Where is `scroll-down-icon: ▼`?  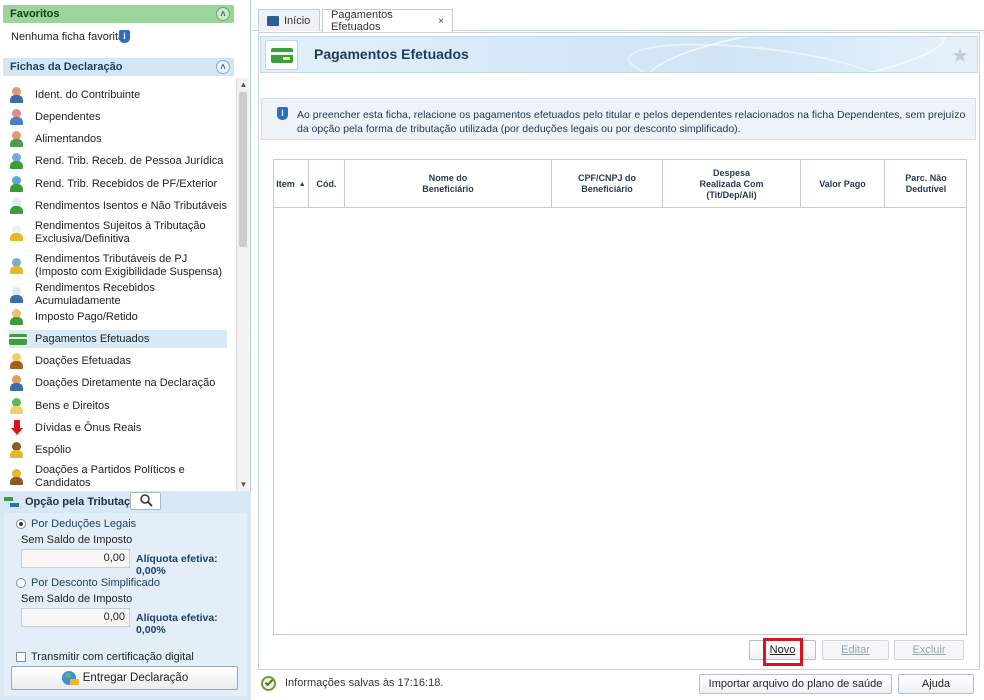 scroll-down-icon: ▼ is located at coordinates (243, 484).